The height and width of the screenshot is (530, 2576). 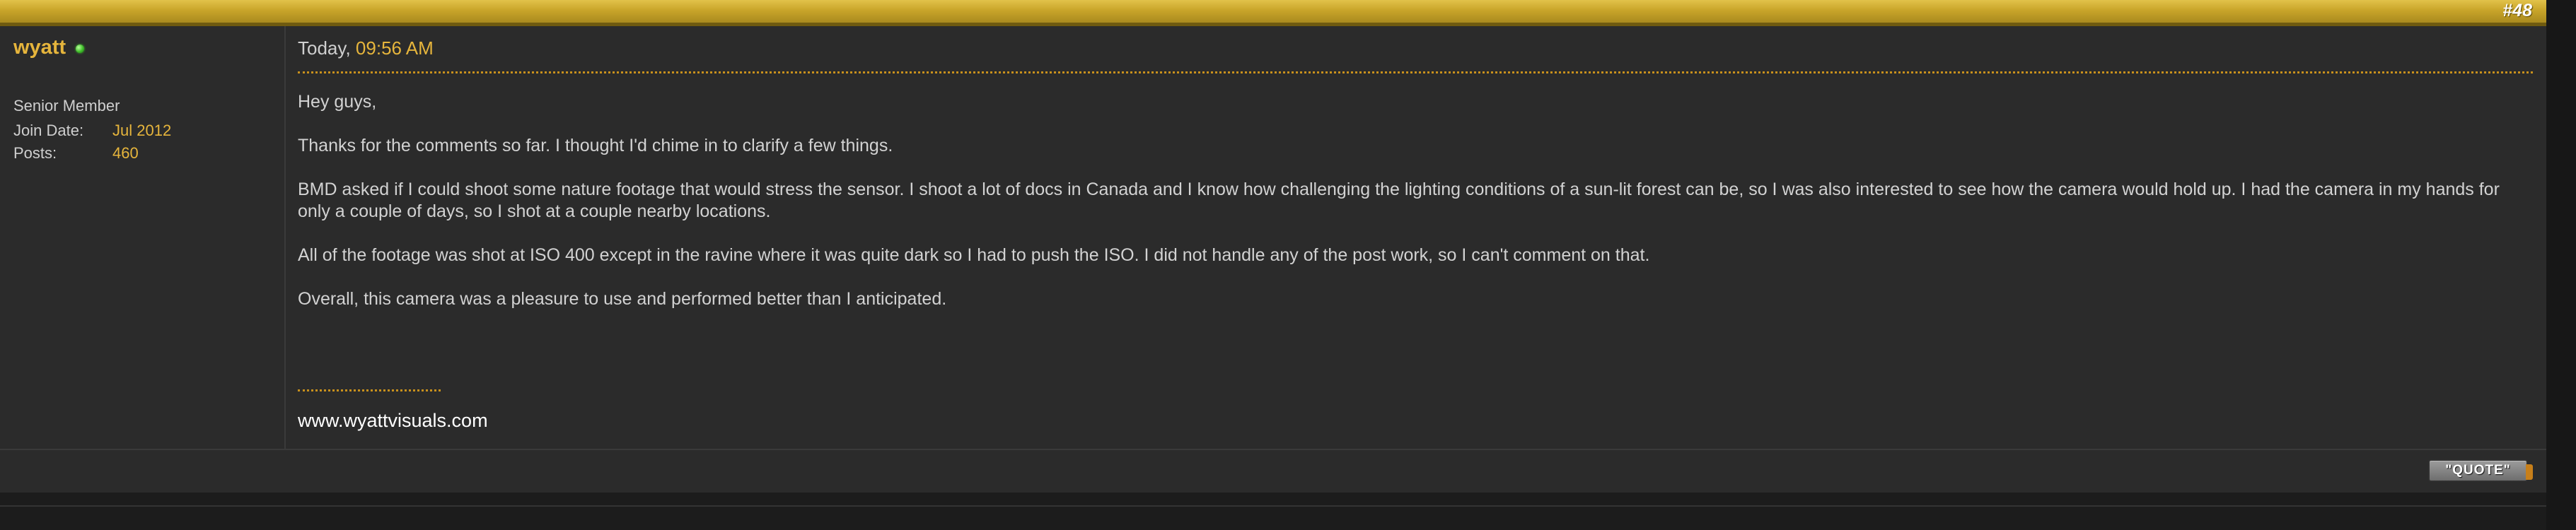 I want to click on quote-button: "QUOTE", so click(x=2480, y=470).